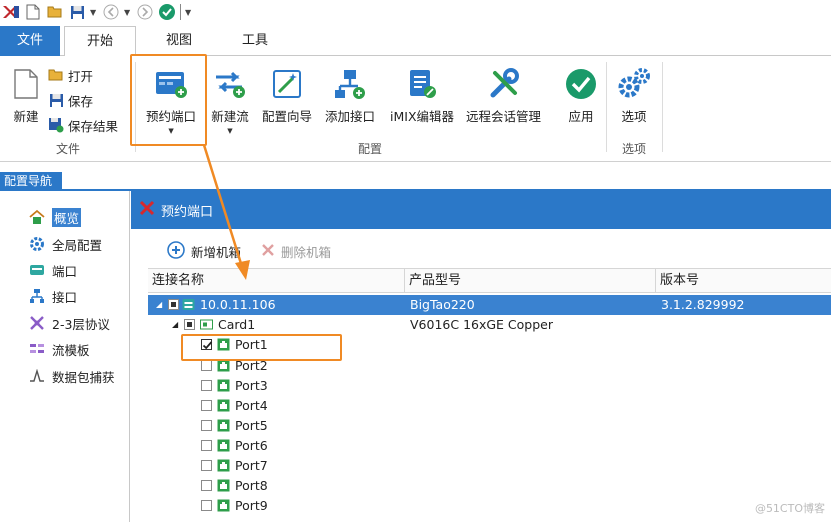  I want to click on qat-dropdown-icon: ▼, so click(94, 12).